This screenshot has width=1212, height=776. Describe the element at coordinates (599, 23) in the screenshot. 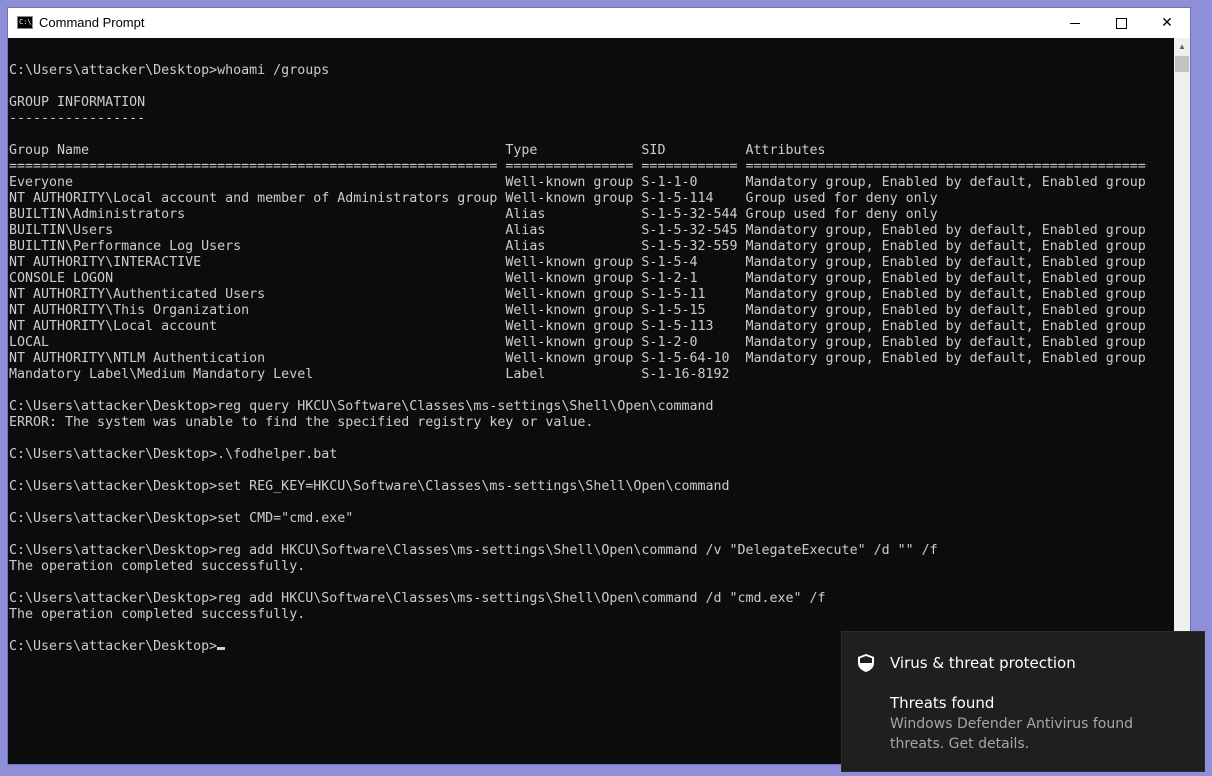

I see `title-bar: C:\_ Command Prompt ✕` at that location.